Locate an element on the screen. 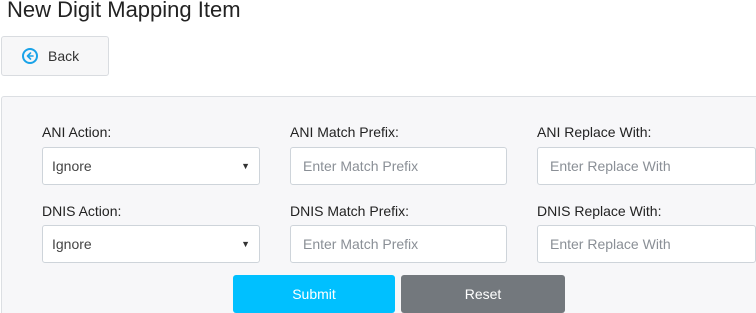  ani-replace-with-label: ANI Replace With: is located at coordinates (594, 132).